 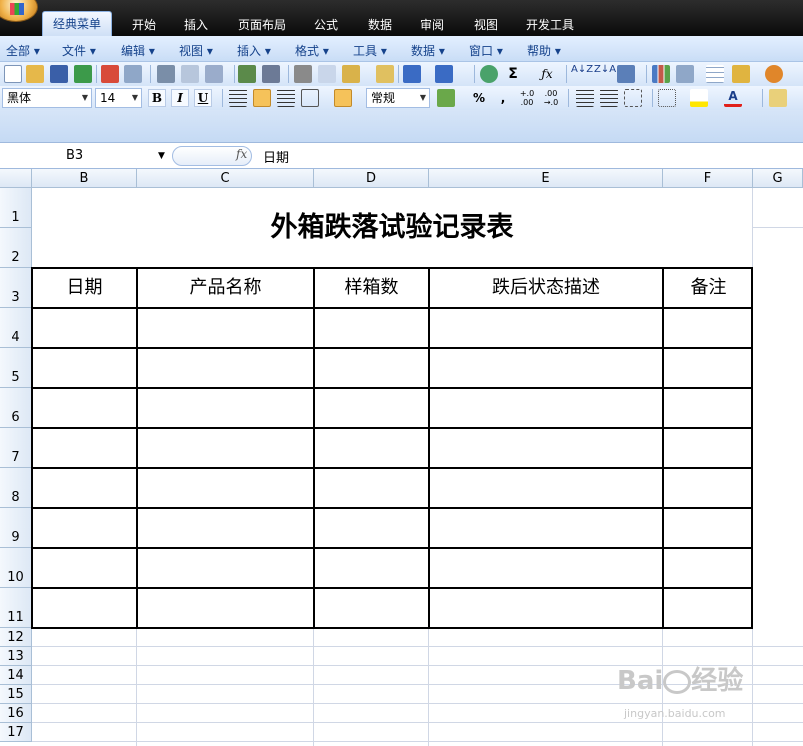 I want to click on undo-icon, so click(x=412, y=74).